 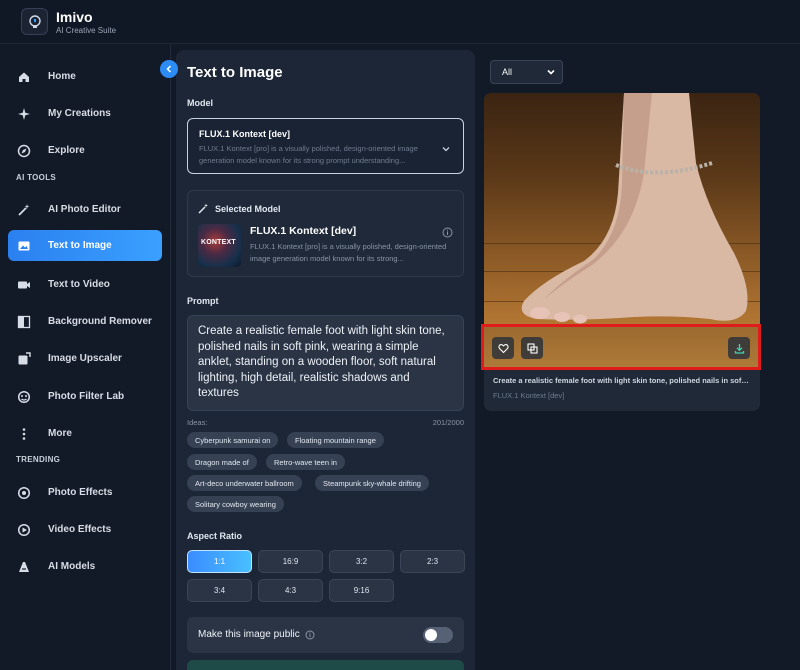 What do you see at coordinates (24, 493) in the screenshot?
I see `photo-effects-icon` at bounding box center [24, 493].